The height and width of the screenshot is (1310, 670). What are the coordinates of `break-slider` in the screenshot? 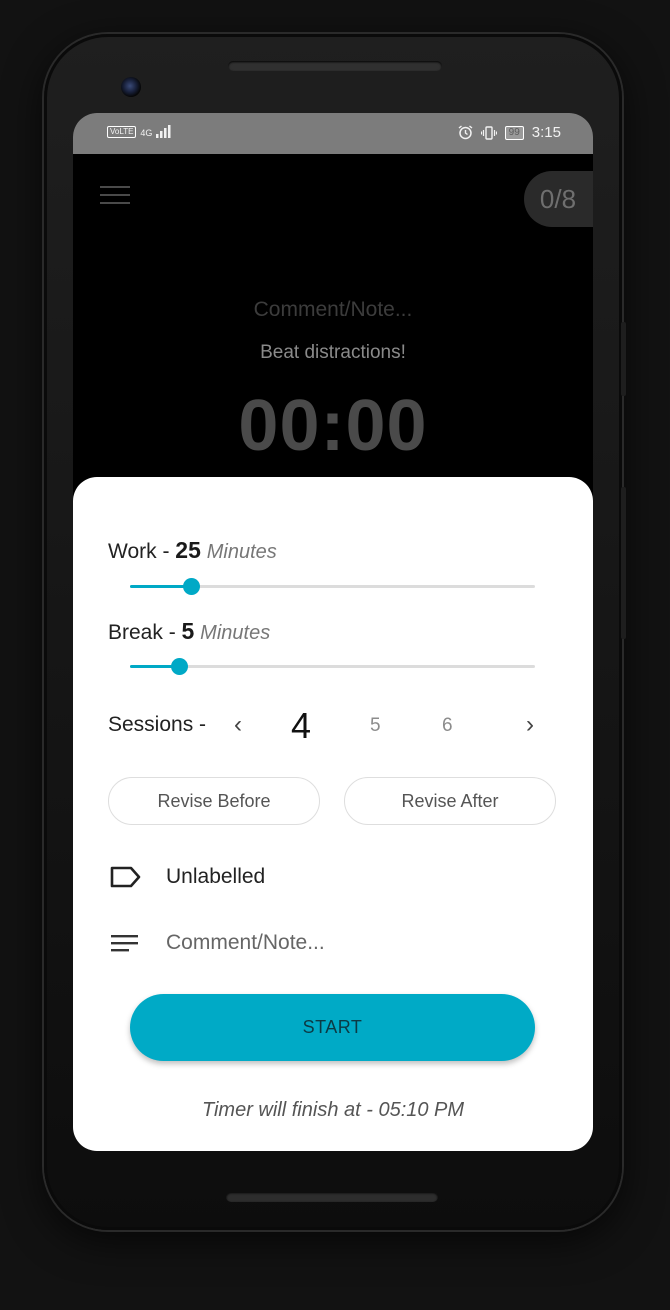 It's located at (332, 666).